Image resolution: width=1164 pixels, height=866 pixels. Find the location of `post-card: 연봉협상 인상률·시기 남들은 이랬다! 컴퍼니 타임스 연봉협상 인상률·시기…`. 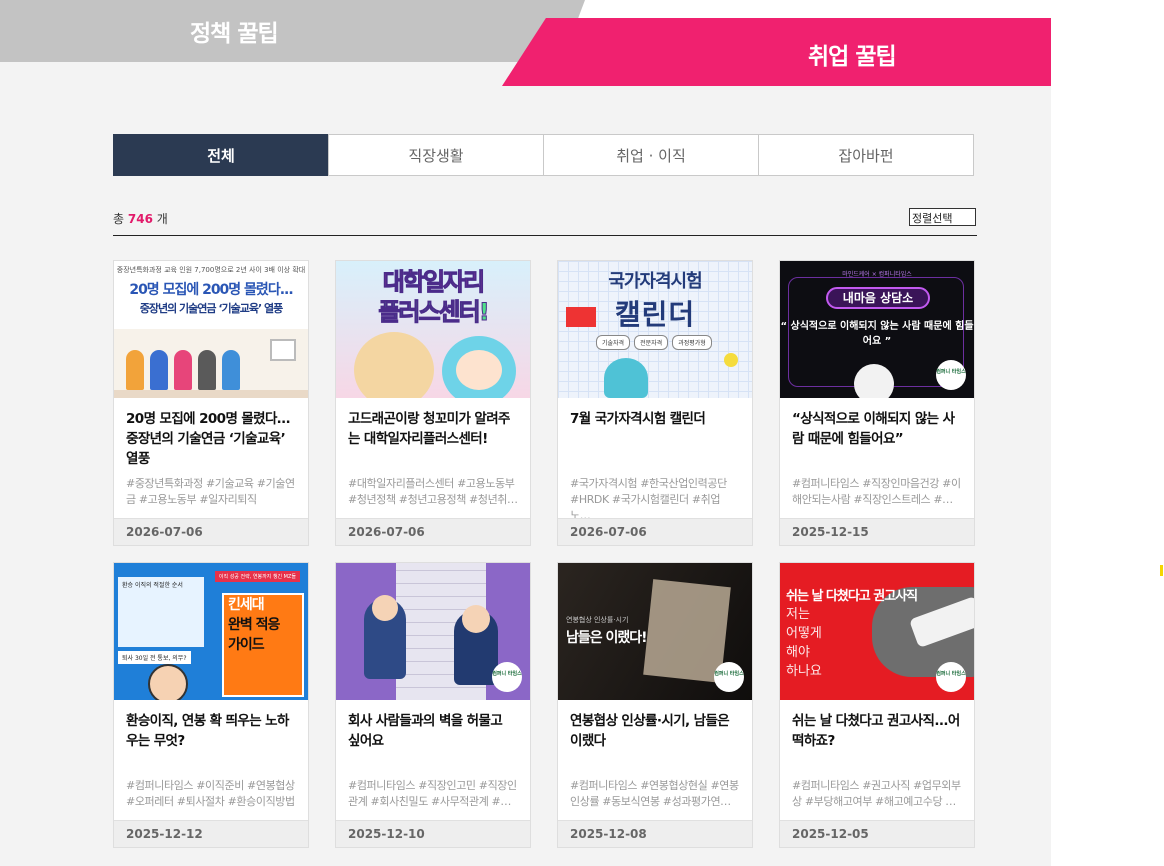

post-card: 연봉협상 인상률·시기 남들은 이랬다! 컴퍼니 타임스 연봉협상 인상률·시기… is located at coordinates (655, 705).